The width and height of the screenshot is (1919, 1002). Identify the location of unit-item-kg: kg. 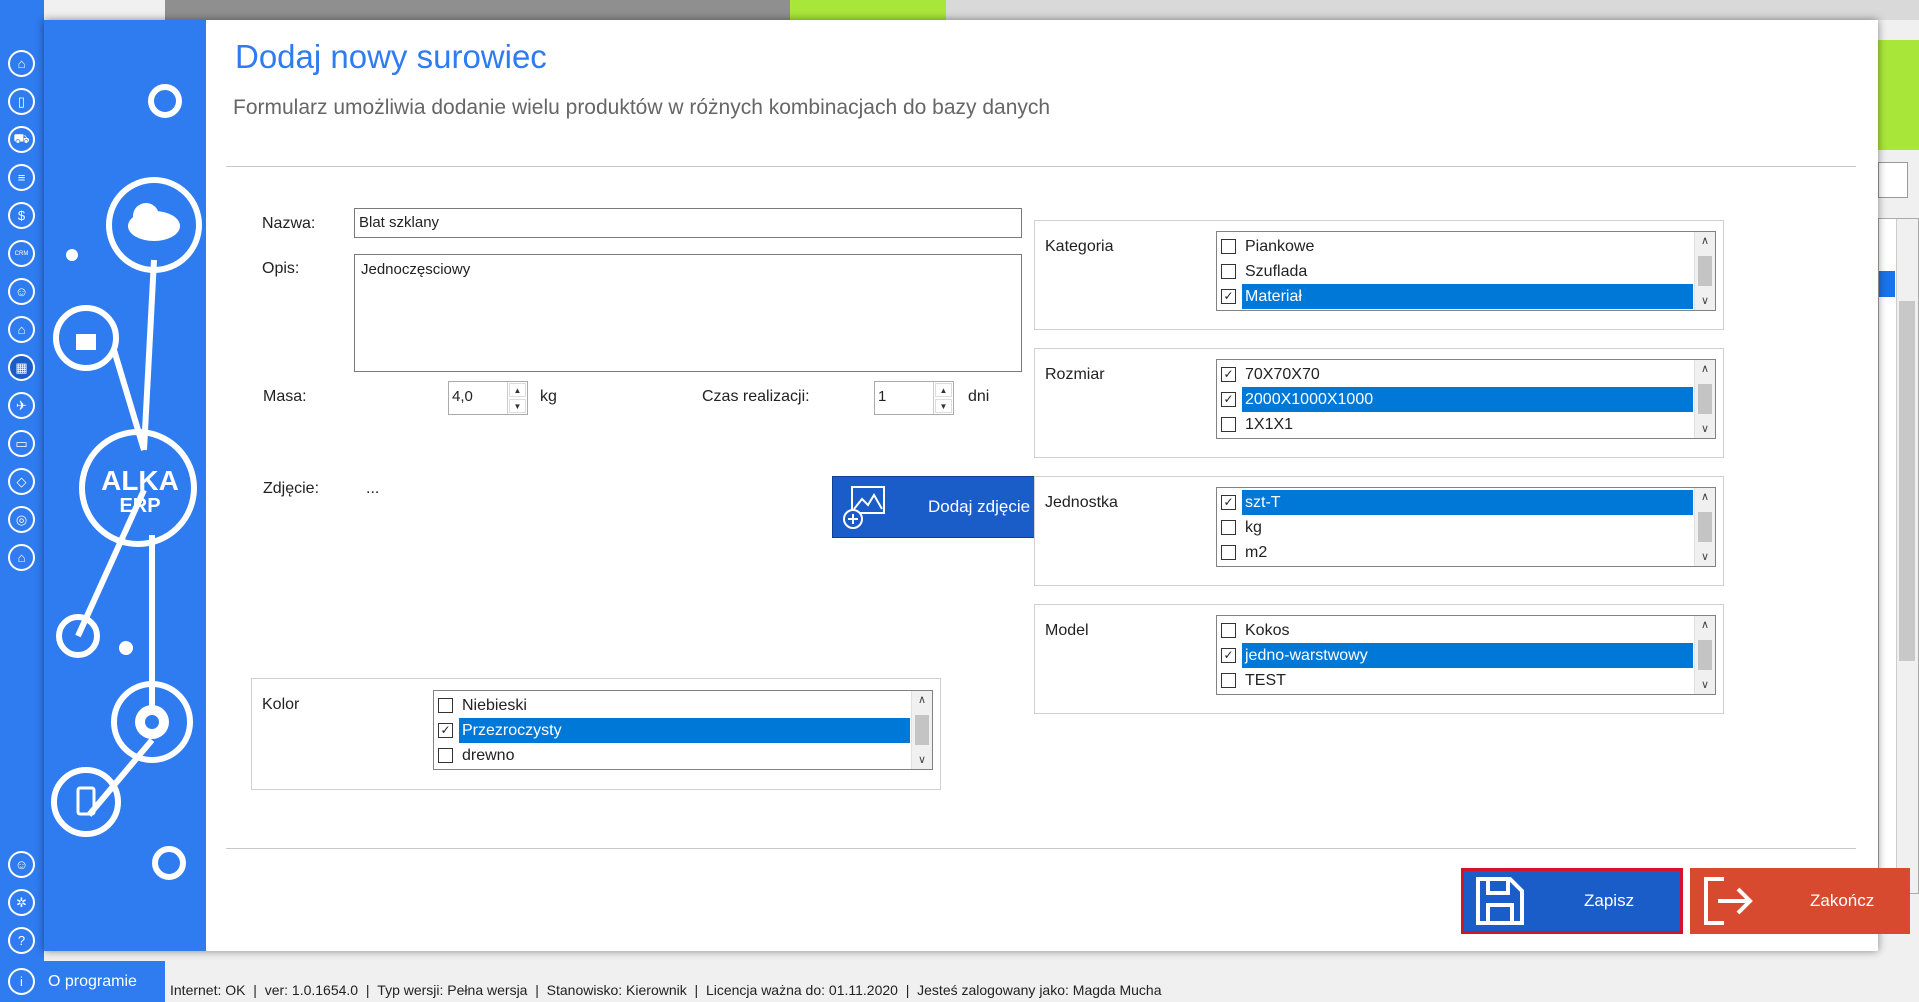
(1455, 527).